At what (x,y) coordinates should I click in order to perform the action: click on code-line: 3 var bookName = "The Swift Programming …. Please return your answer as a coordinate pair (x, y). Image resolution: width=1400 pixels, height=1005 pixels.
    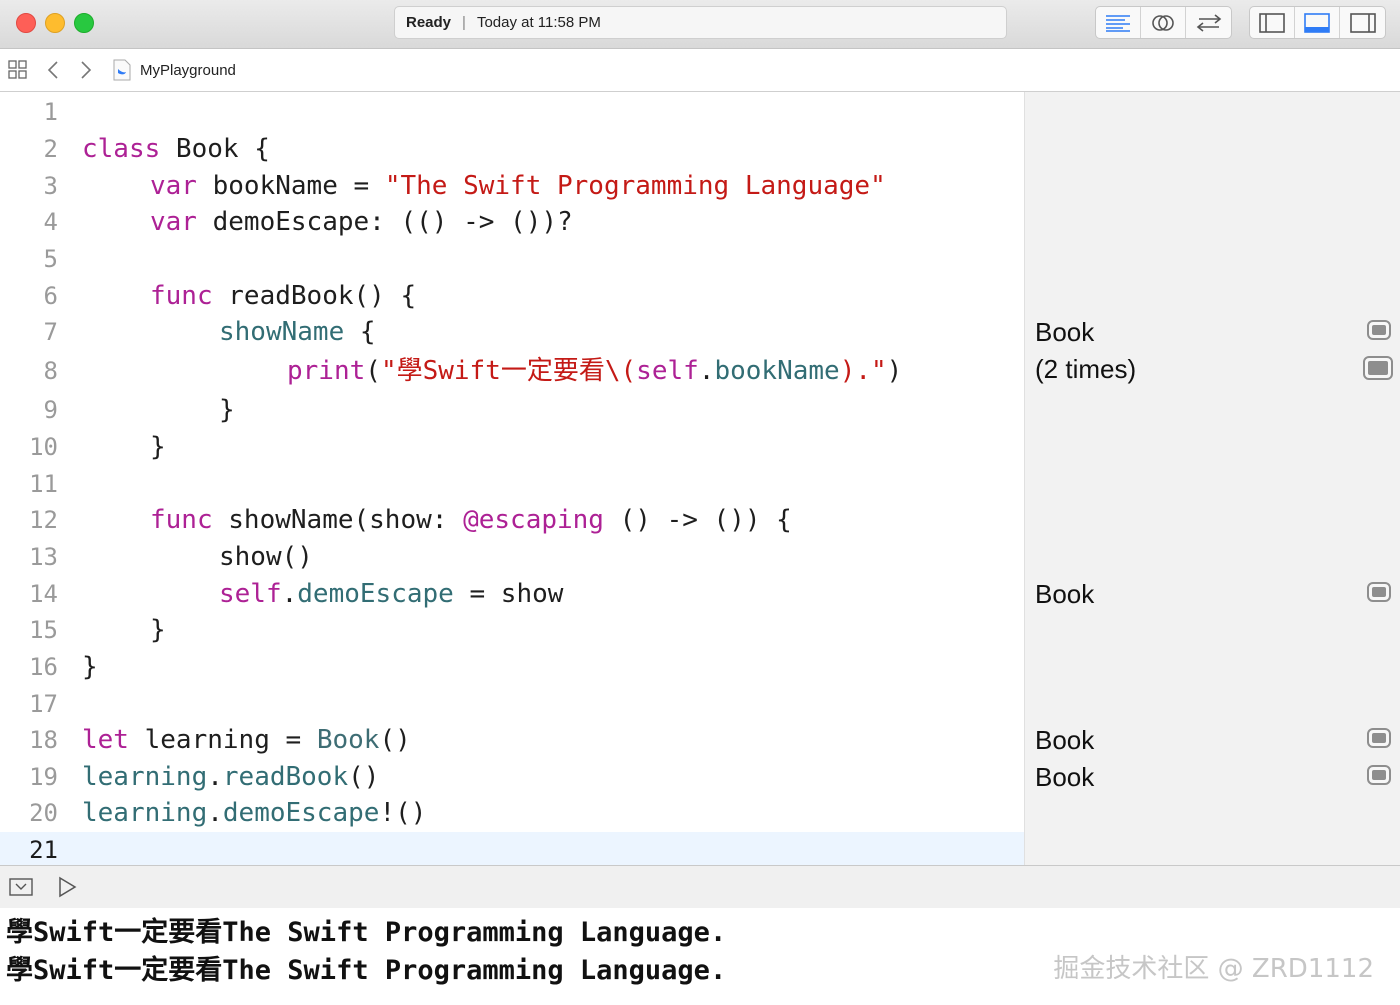
    Looking at the image, I should click on (512, 186).